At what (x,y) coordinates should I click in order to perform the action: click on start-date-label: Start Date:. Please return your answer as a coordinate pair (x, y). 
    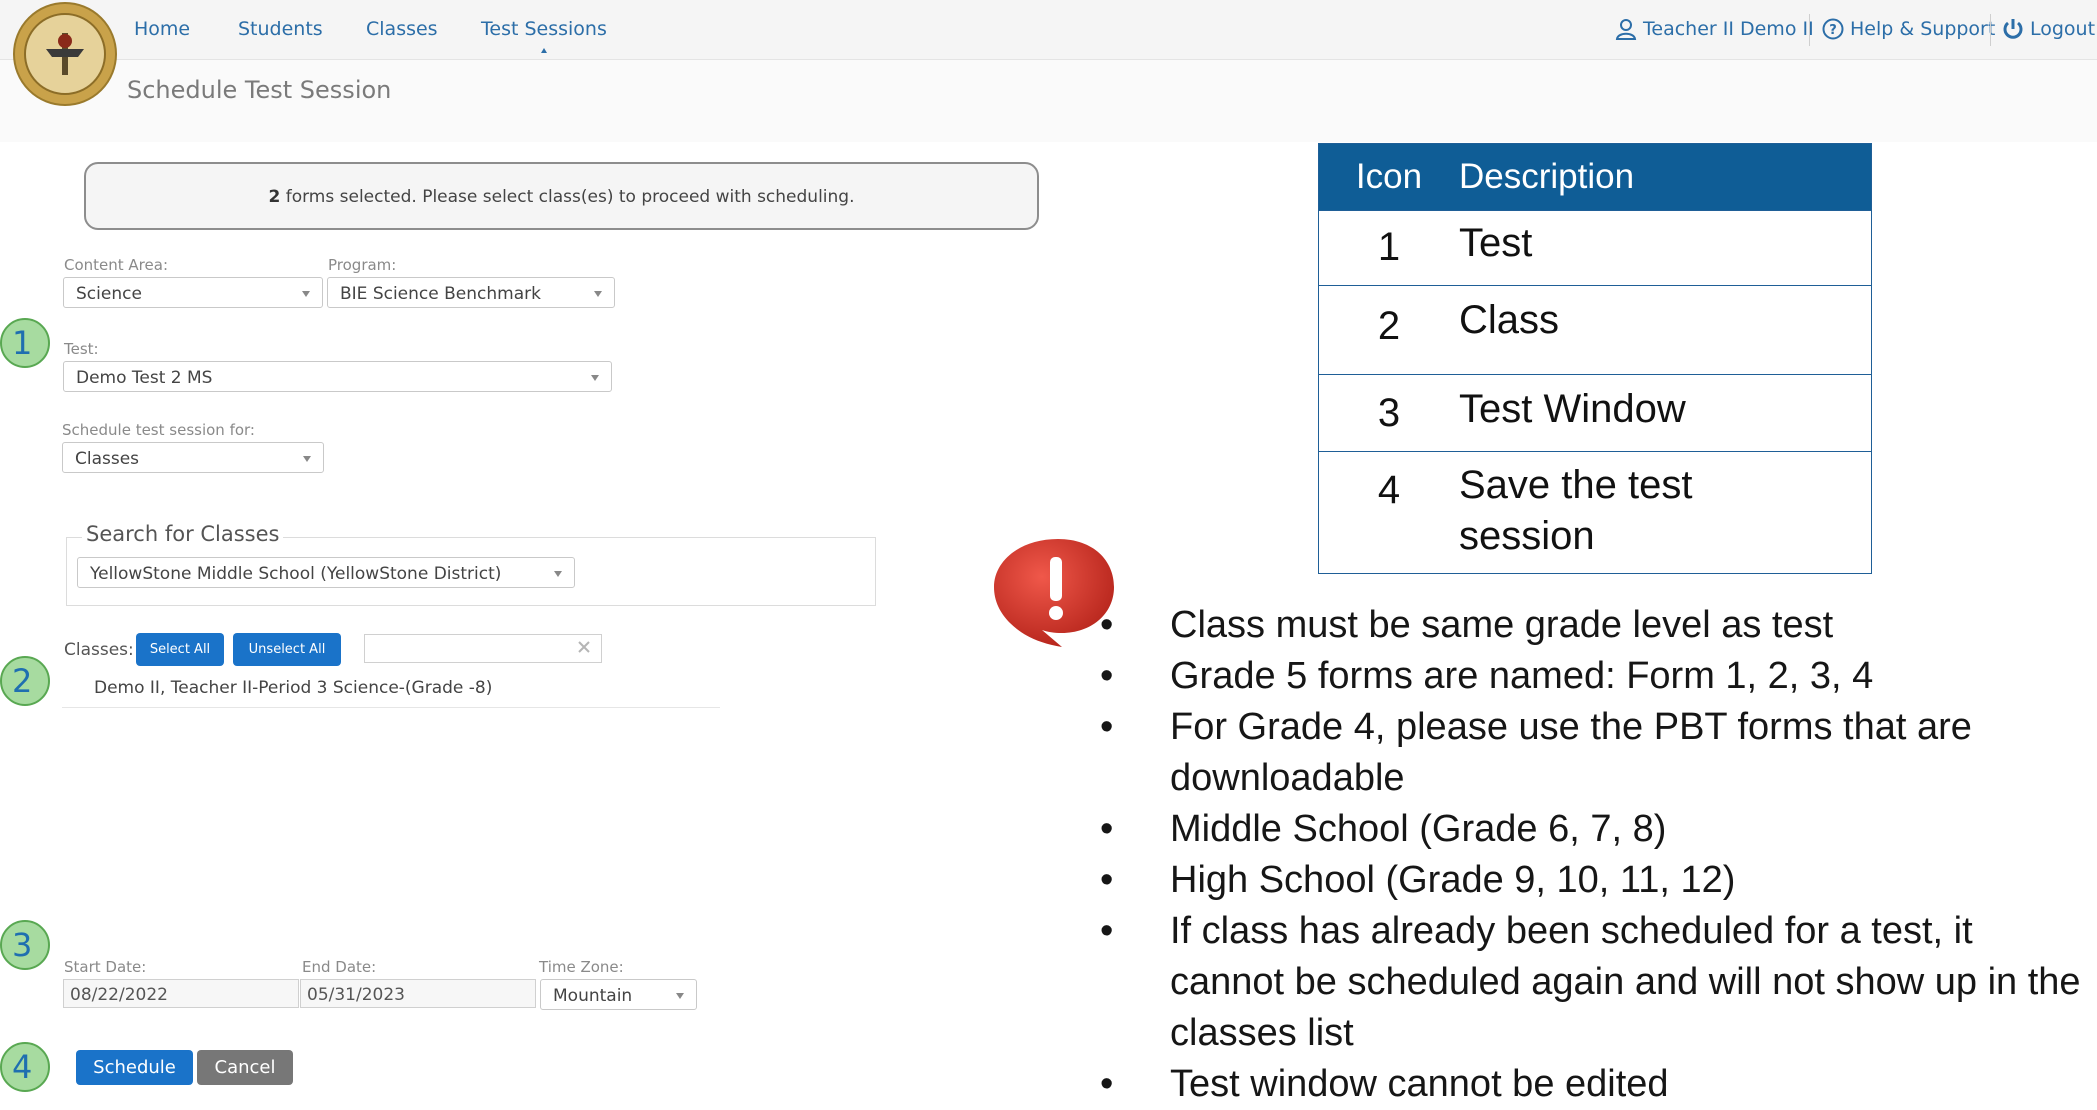
    Looking at the image, I should click on (105, 967).